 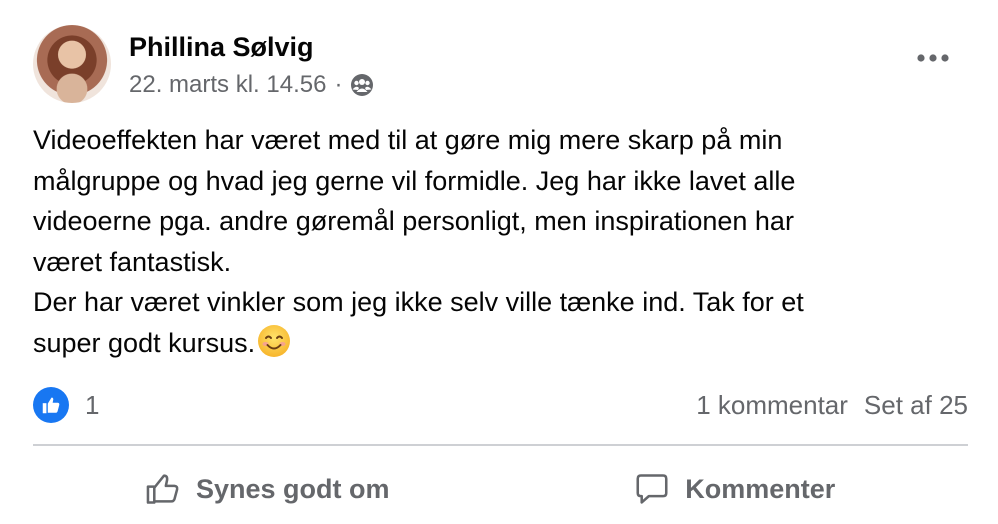 I want to click on comment-button: Kommenter, so click(x=735, y=489).